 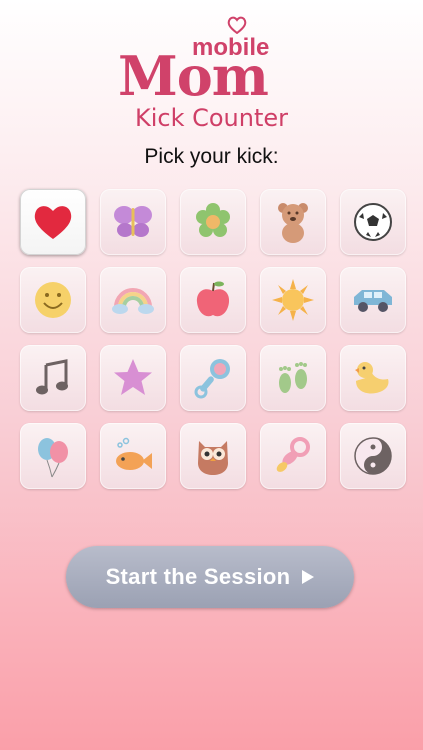 I want to click on kick-tile-duck, so click(x=373, y=378).